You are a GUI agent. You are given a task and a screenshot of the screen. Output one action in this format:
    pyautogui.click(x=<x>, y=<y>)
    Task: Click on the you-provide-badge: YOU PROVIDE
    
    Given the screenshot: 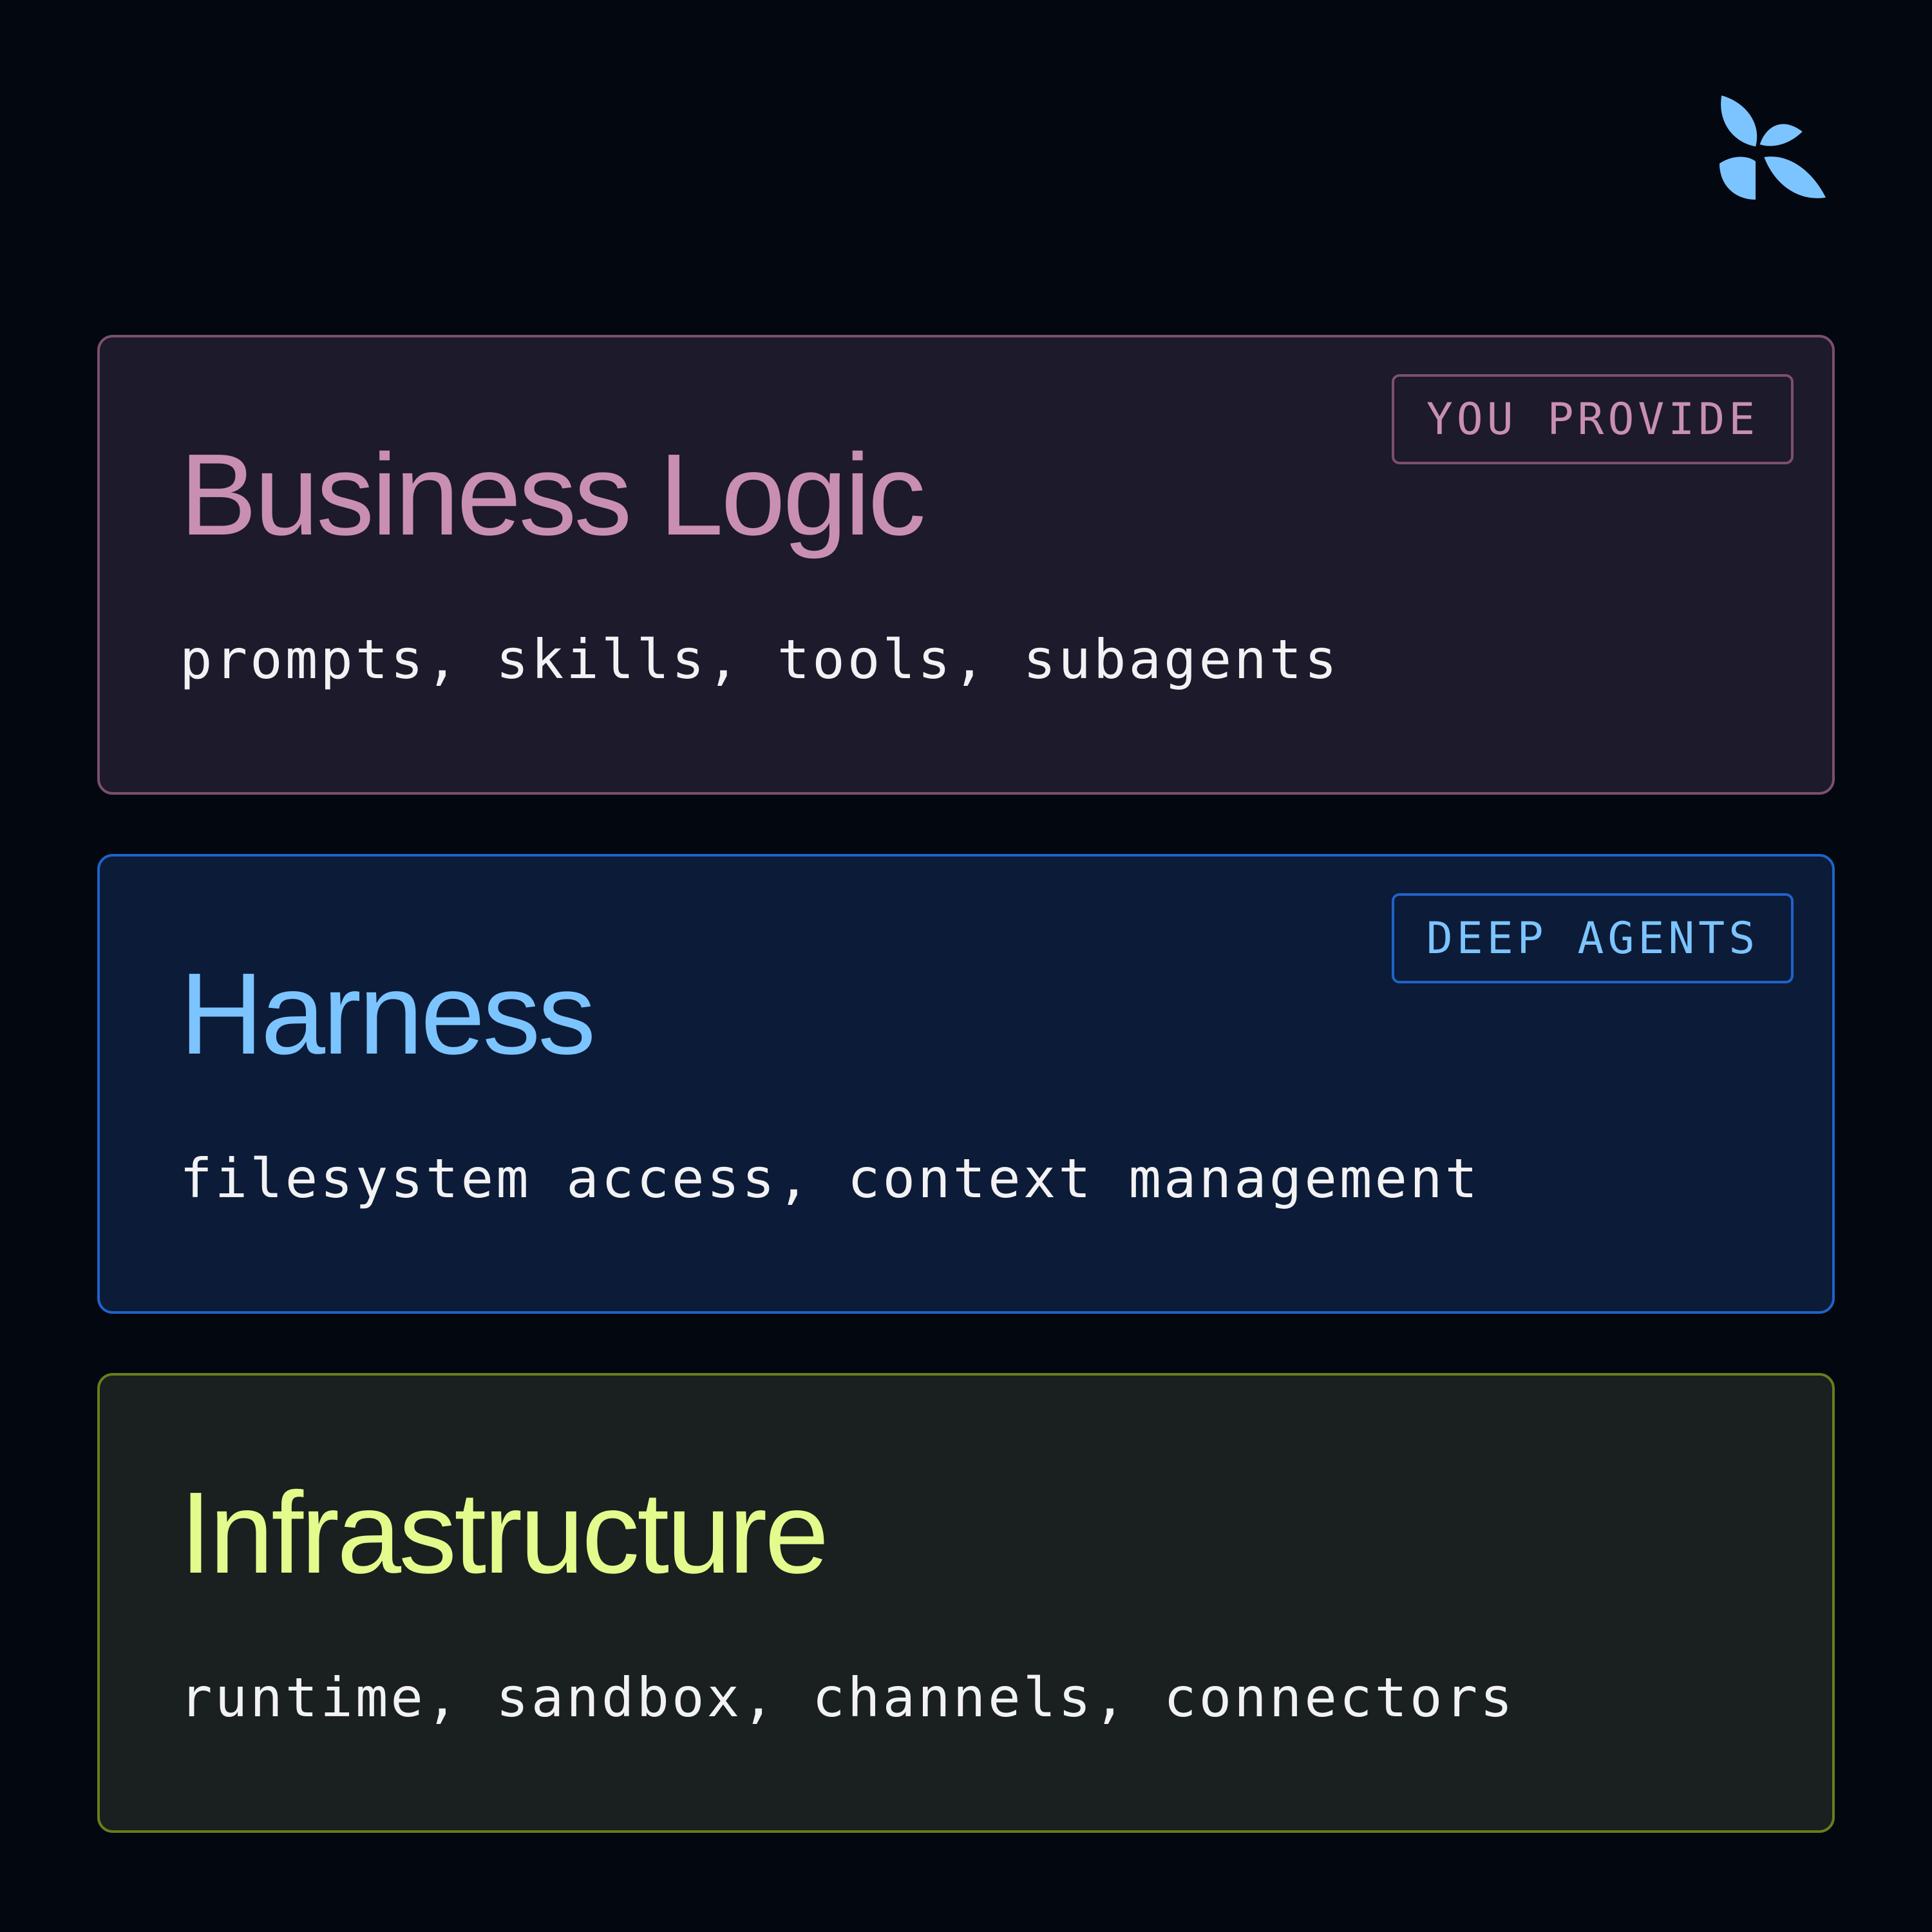 What is the action you would take?
    pyautogui.click(x=1593, y=419)
    